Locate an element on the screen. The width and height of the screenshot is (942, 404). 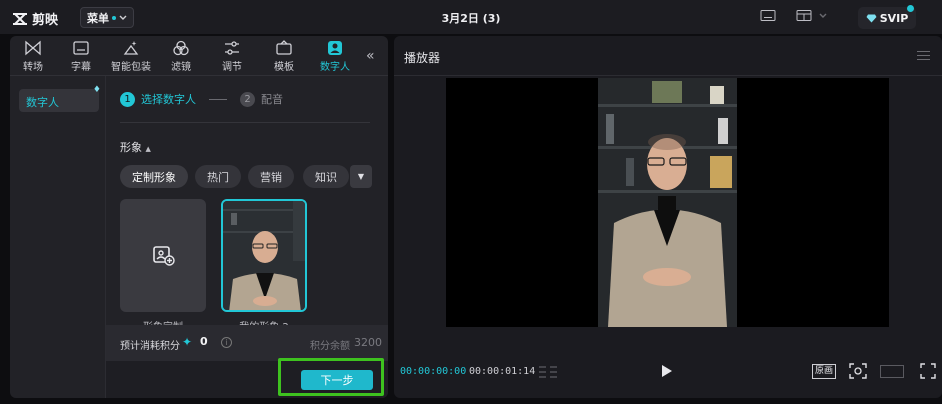
tab-adjust: 调节 is located at coordinates (232, 57).